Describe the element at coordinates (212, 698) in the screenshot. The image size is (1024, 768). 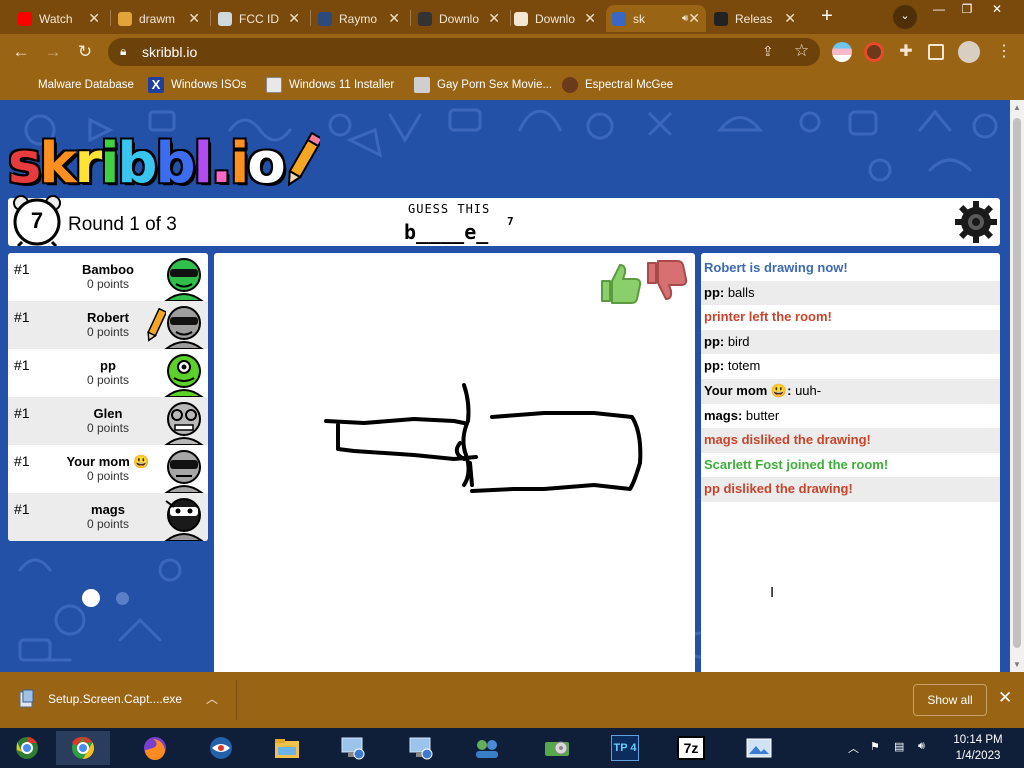
I see `chevron-up-icon: ︿` at that location.